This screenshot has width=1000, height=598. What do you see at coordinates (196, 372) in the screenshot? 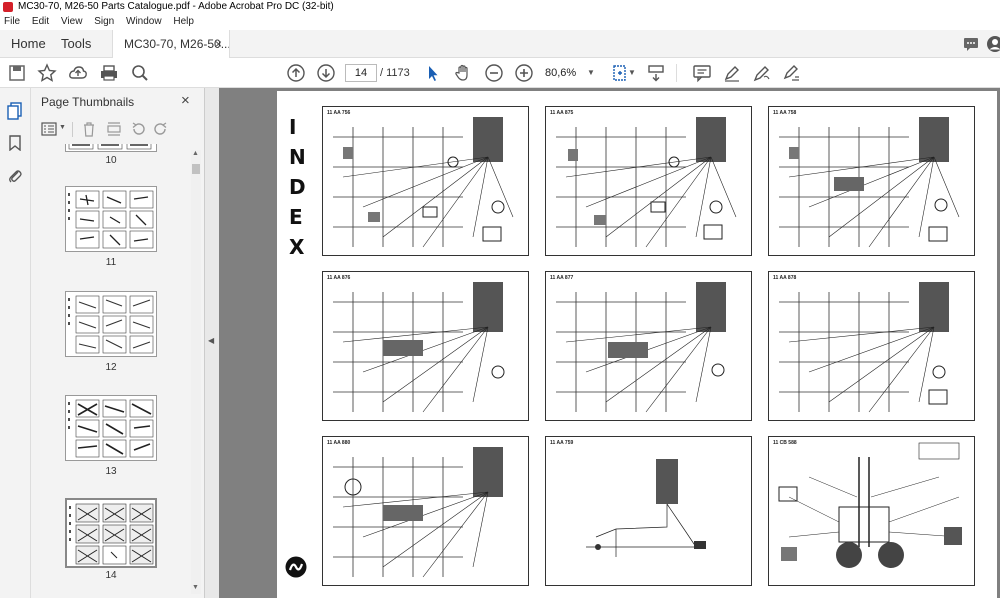
I see `thumbnail-scrollbar: ▲ ▼` at bounding box center [196, 372].